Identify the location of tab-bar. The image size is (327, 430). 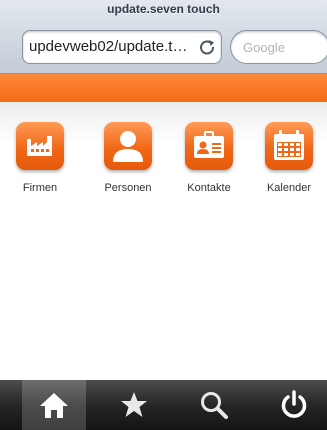
(163, 405).